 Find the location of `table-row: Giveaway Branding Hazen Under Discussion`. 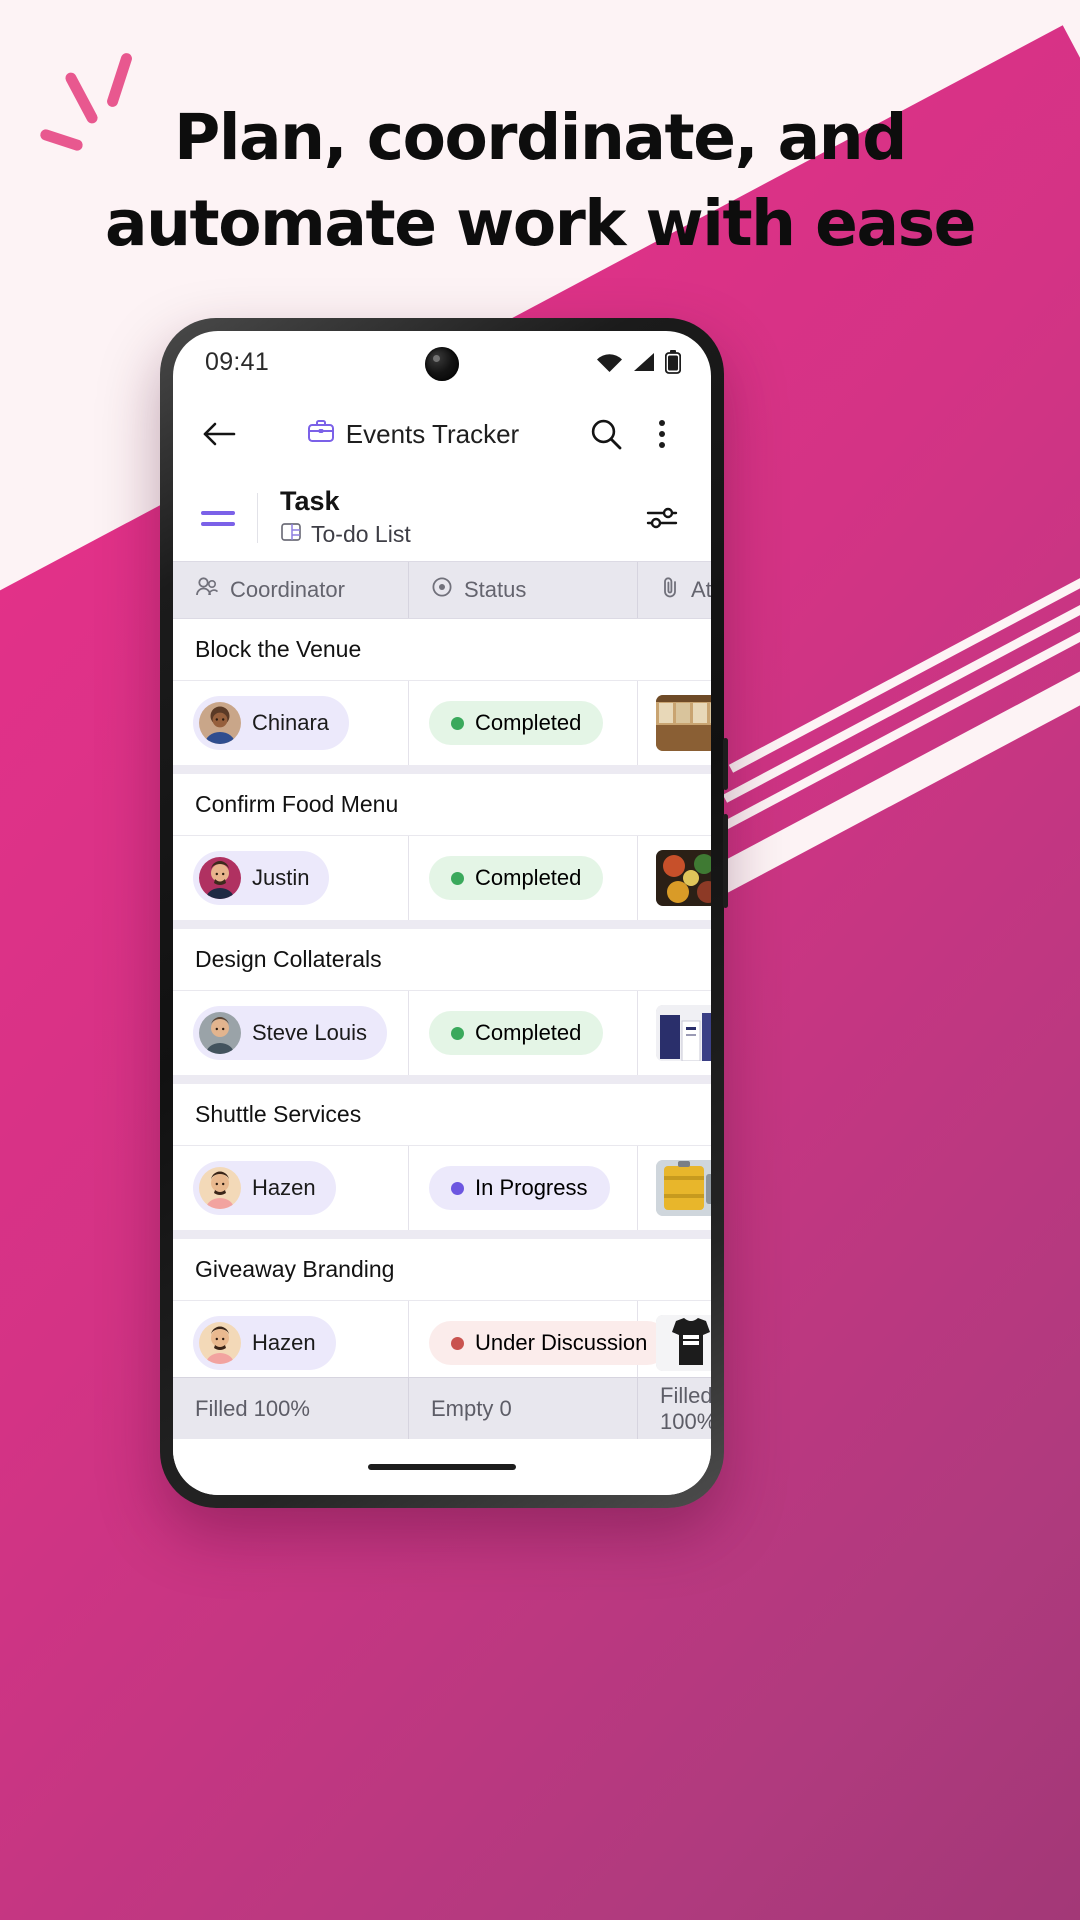

table-row: Giveaway Branding Hazen Under Discussion is located at coordinates (442, 1308).